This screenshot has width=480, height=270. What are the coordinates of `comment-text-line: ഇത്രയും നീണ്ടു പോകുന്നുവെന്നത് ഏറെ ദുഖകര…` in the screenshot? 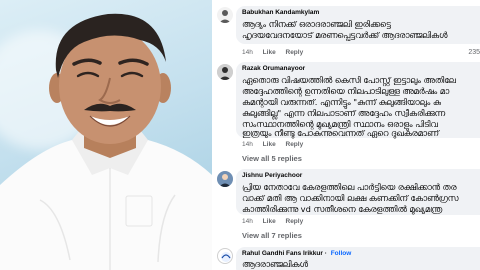 It's located at (340, 133).